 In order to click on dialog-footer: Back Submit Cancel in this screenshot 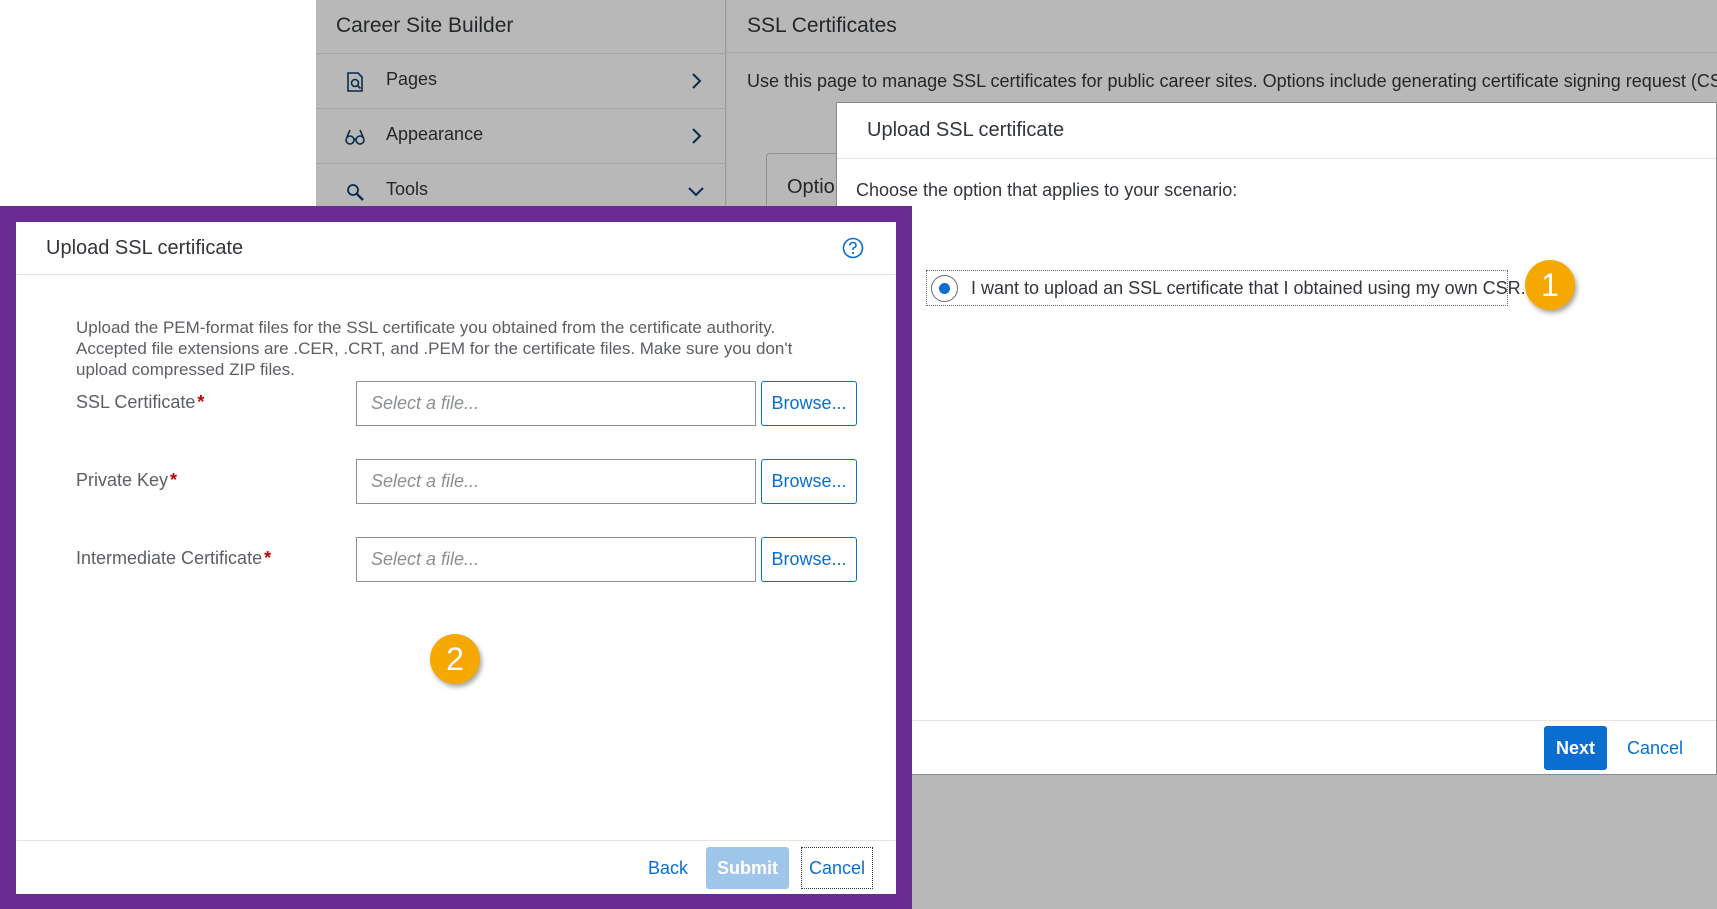, I will do `click(456, 867)`.